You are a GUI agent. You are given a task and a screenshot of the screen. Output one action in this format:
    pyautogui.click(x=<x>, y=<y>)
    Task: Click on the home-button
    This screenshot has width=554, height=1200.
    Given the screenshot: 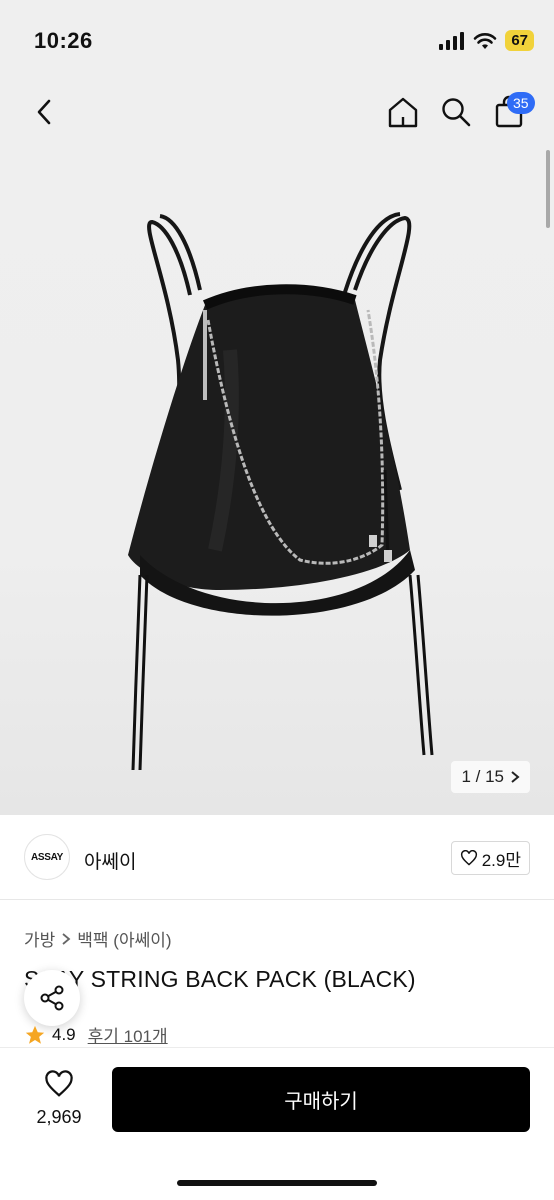 What is the action you would take?
    pyautogui.click(x=403, y=112)
    